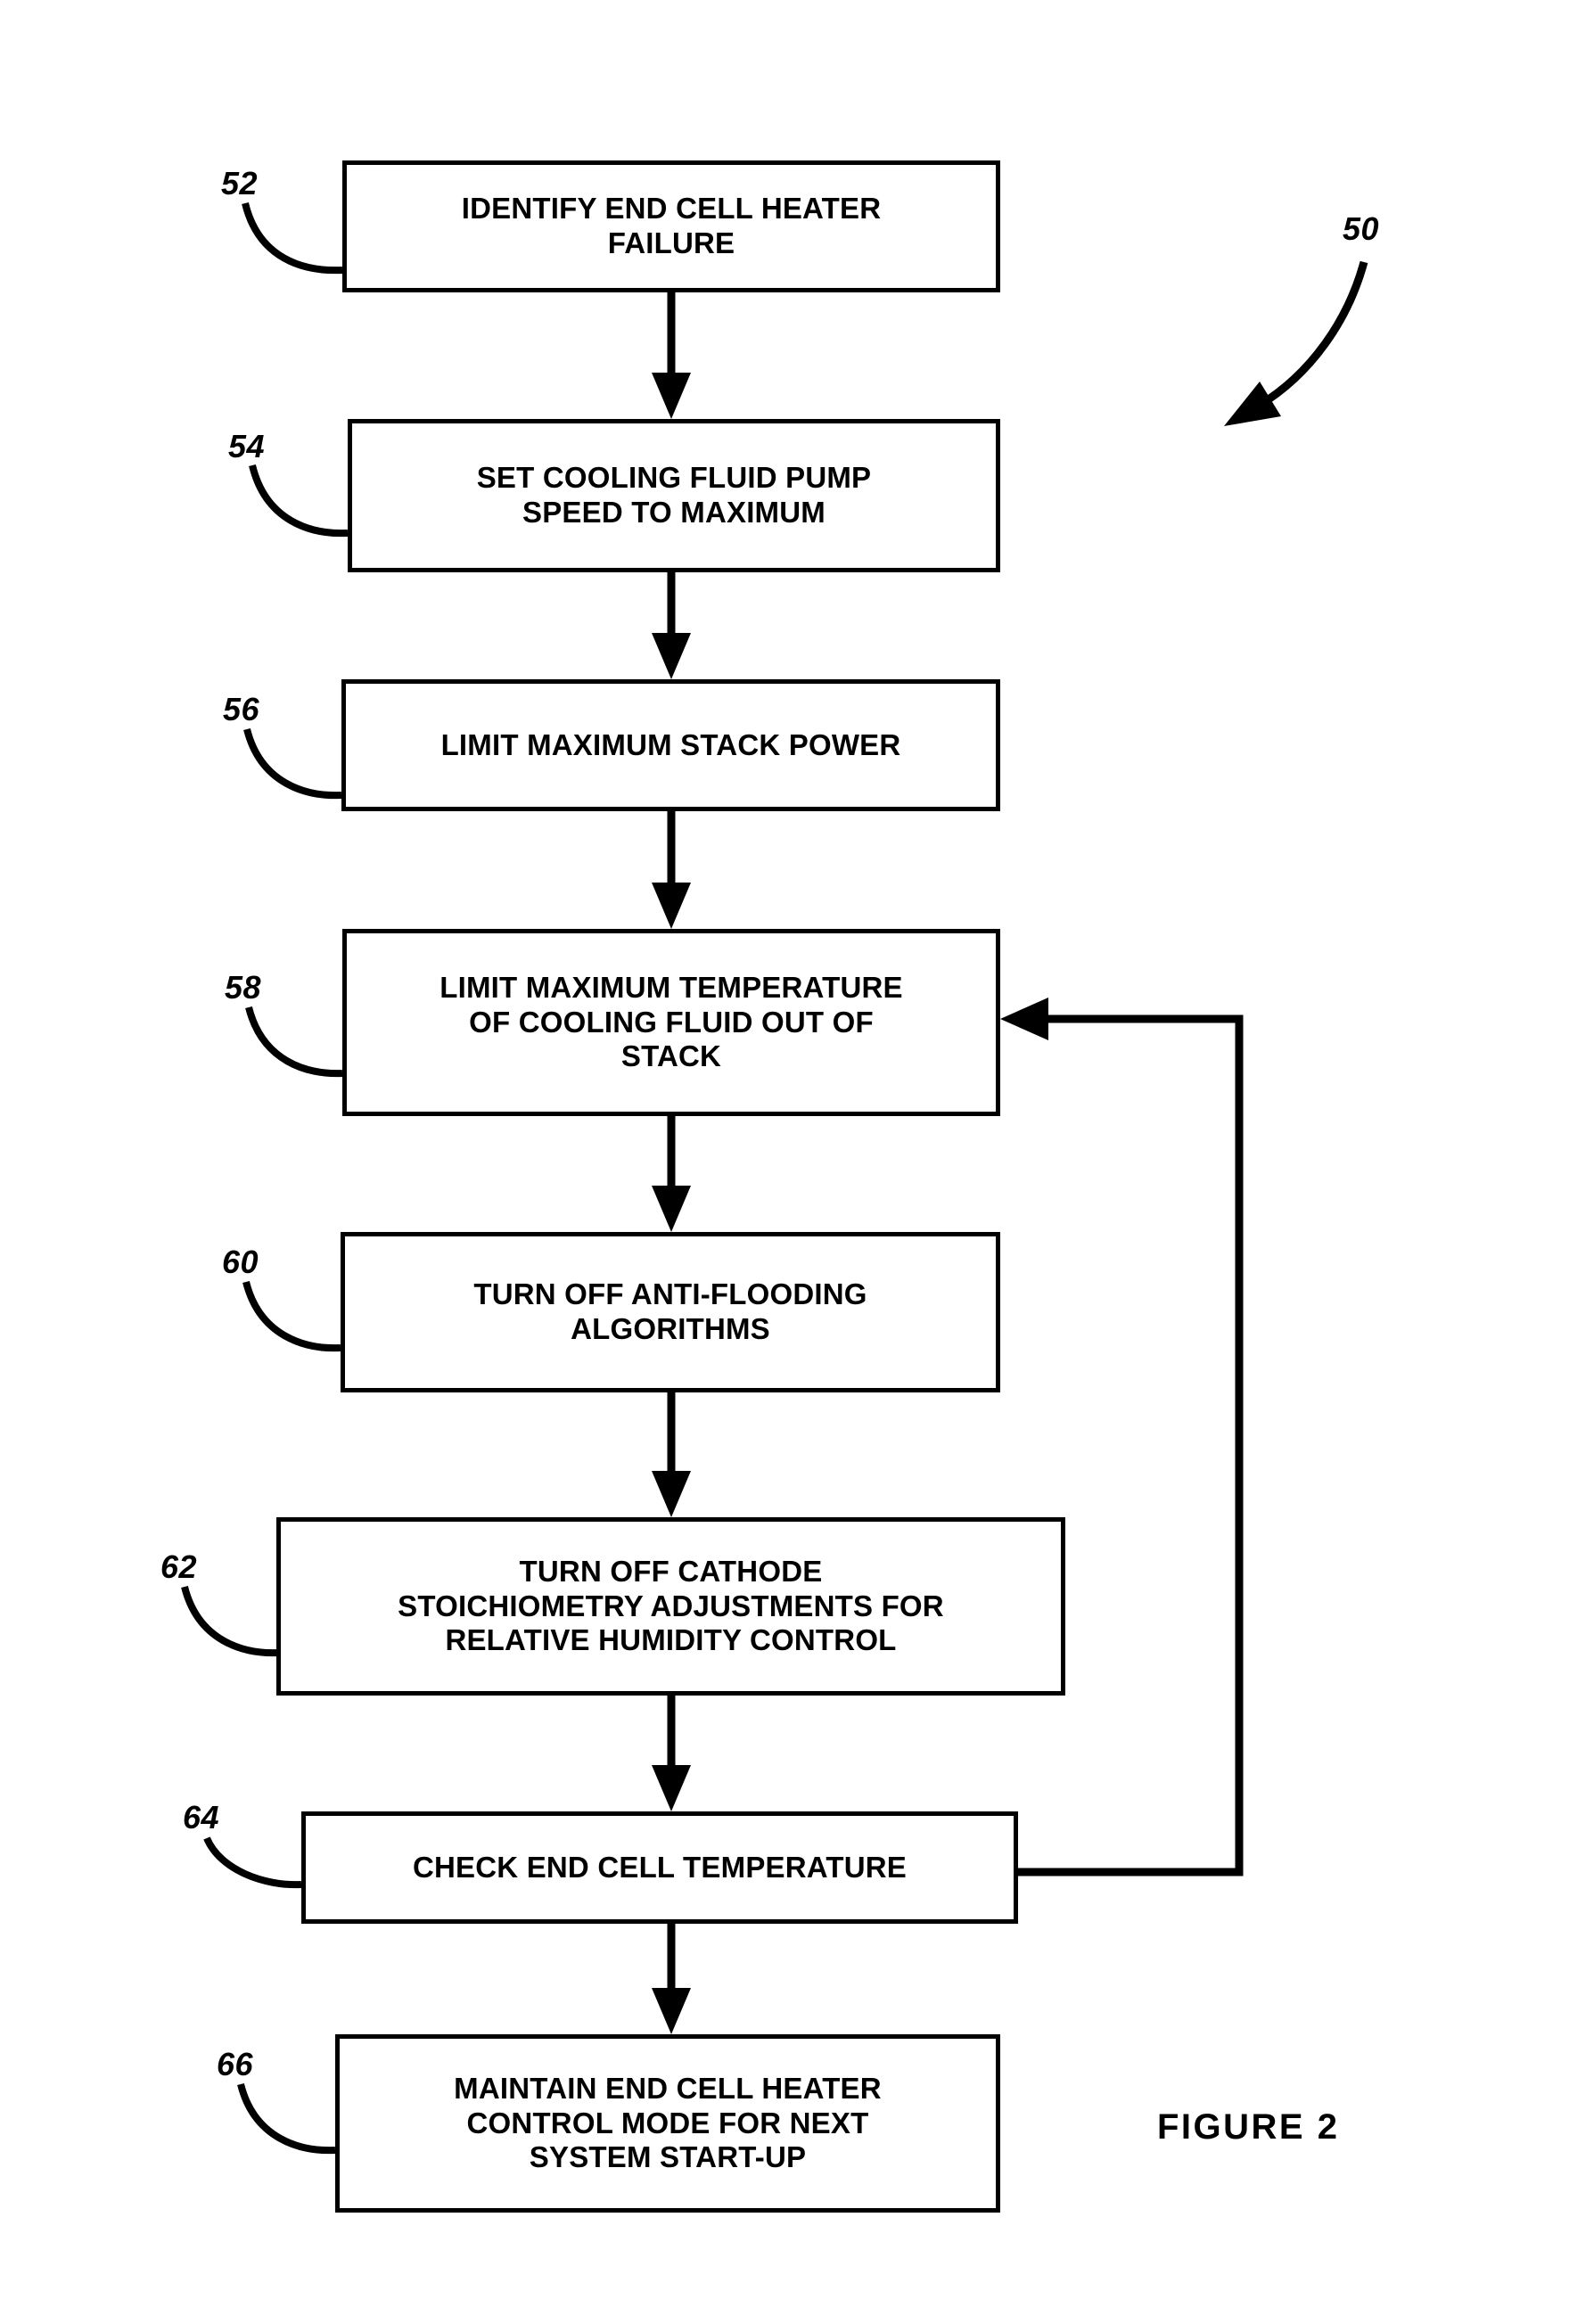  What do you see at coordinates (1248, 2127) in the screenshot?
I see `figure-caption: FIGURE 2` at bounding box center [1248, 2127].